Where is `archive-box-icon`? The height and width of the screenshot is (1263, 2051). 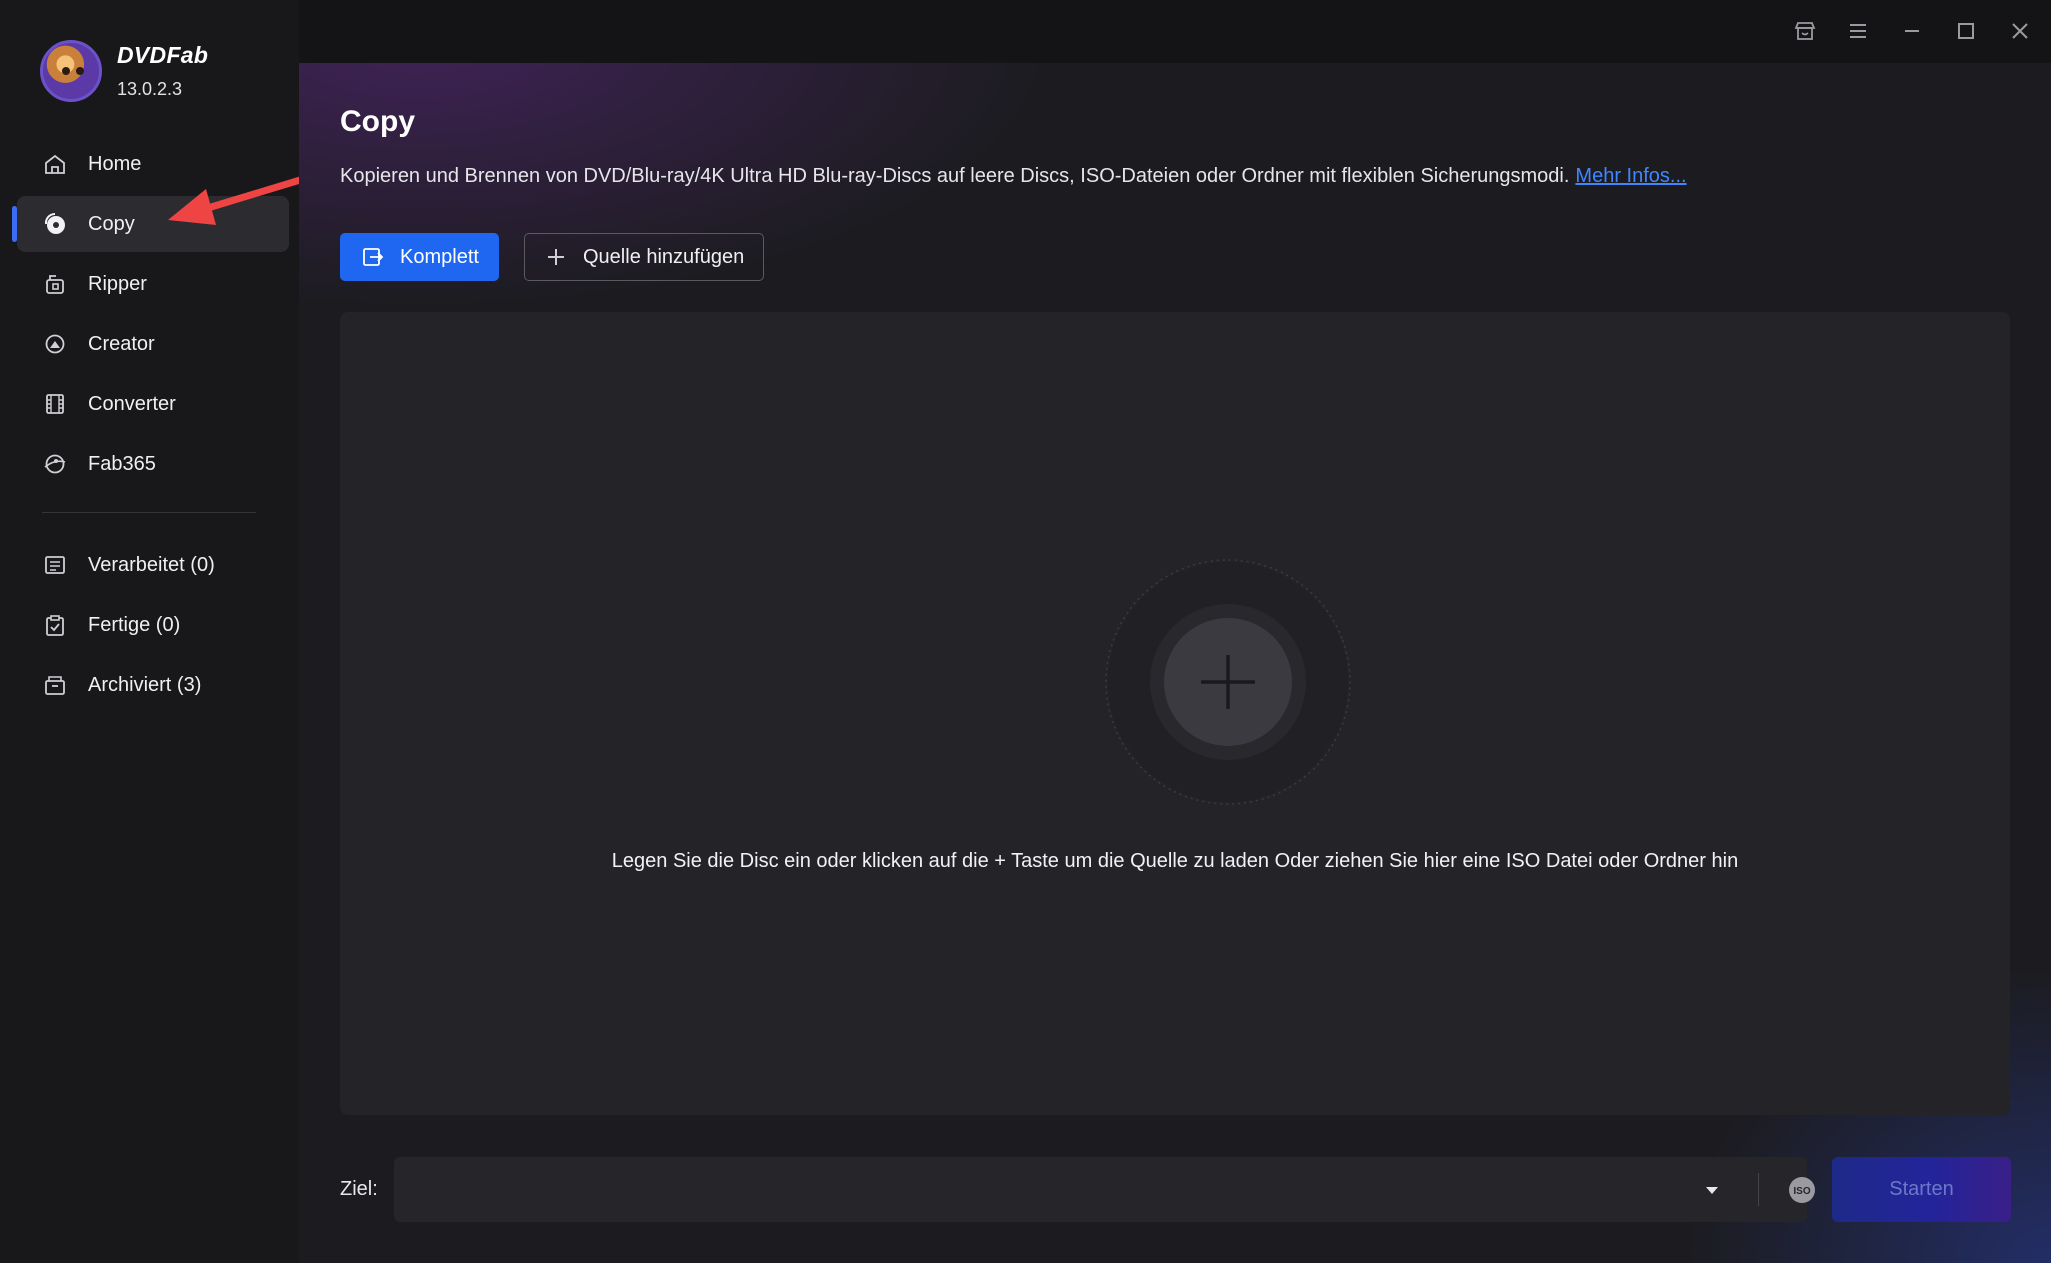
archive-box-icon is located at coordinates (55, 685).